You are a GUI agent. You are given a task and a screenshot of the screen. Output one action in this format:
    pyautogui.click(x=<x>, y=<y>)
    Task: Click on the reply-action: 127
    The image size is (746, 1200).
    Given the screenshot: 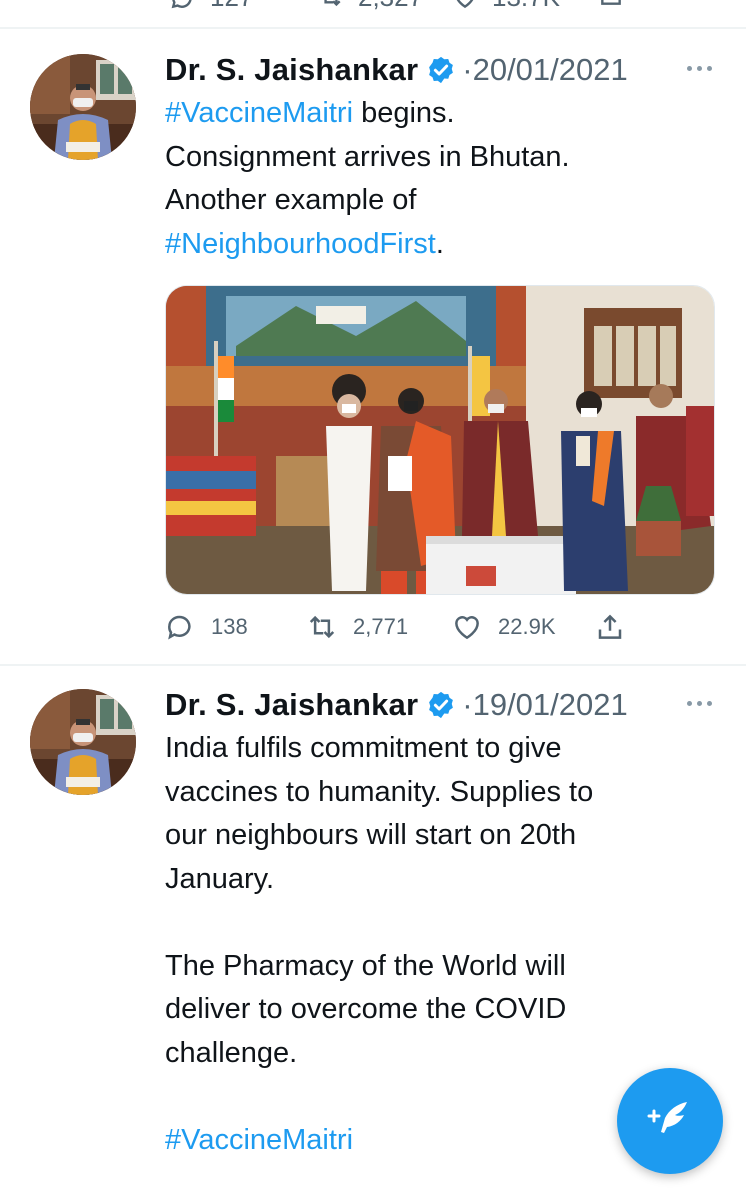 What is the action you would take?
    pyautogui.click(x=211, y=6)
    